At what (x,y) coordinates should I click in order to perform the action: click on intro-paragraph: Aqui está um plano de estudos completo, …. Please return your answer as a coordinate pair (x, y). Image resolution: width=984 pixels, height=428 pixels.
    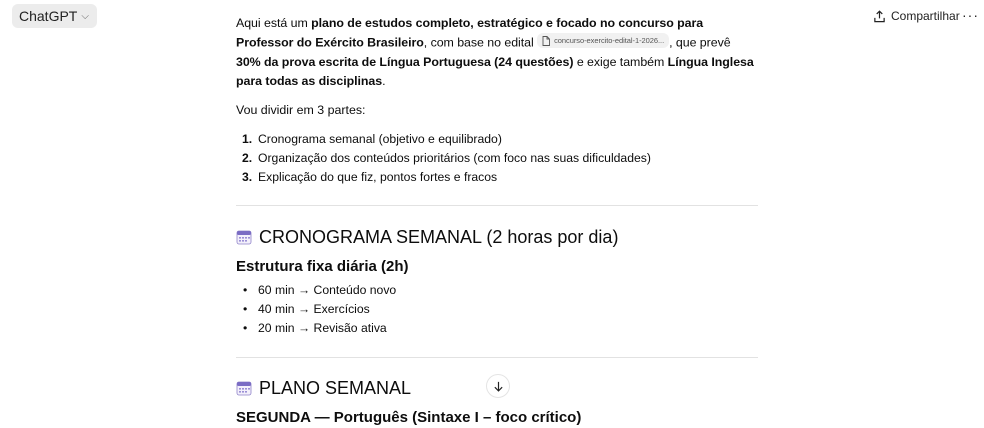
    Looking at the image, I should click on (497, 52).